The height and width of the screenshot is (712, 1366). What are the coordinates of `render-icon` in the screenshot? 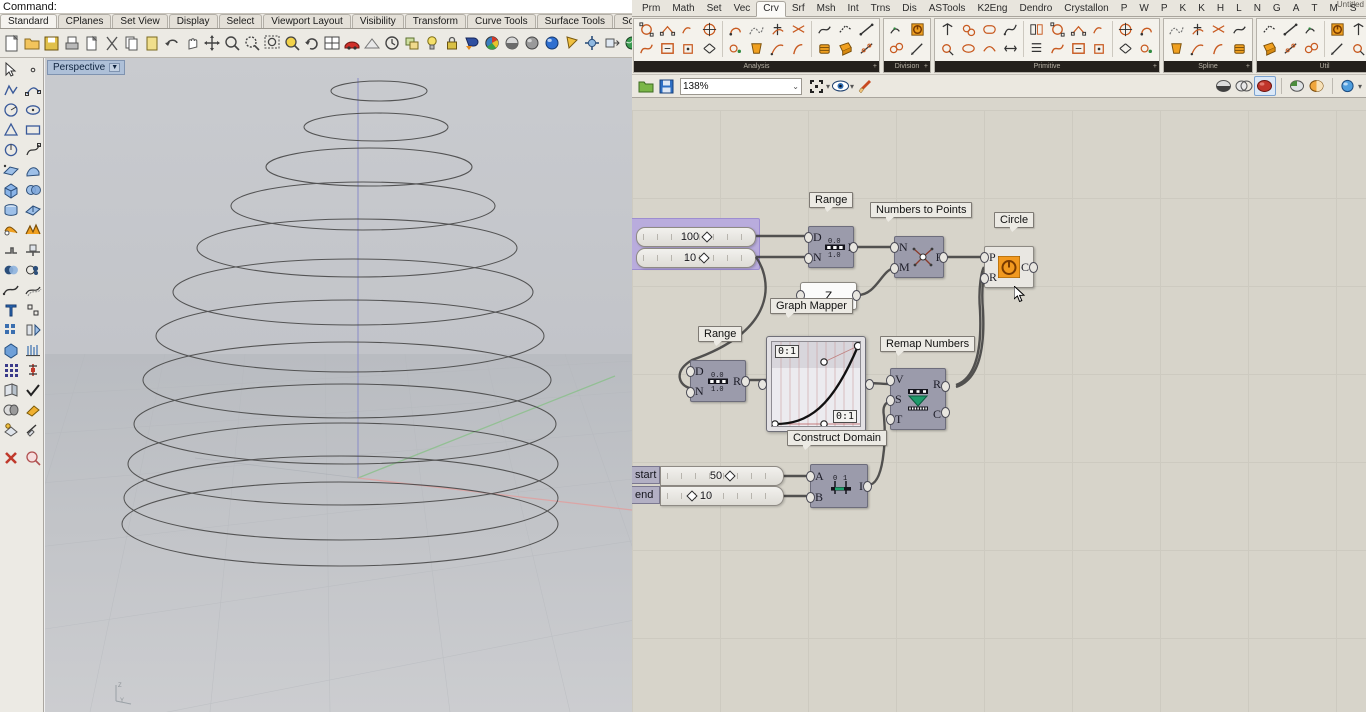 It's located at (11, 430).